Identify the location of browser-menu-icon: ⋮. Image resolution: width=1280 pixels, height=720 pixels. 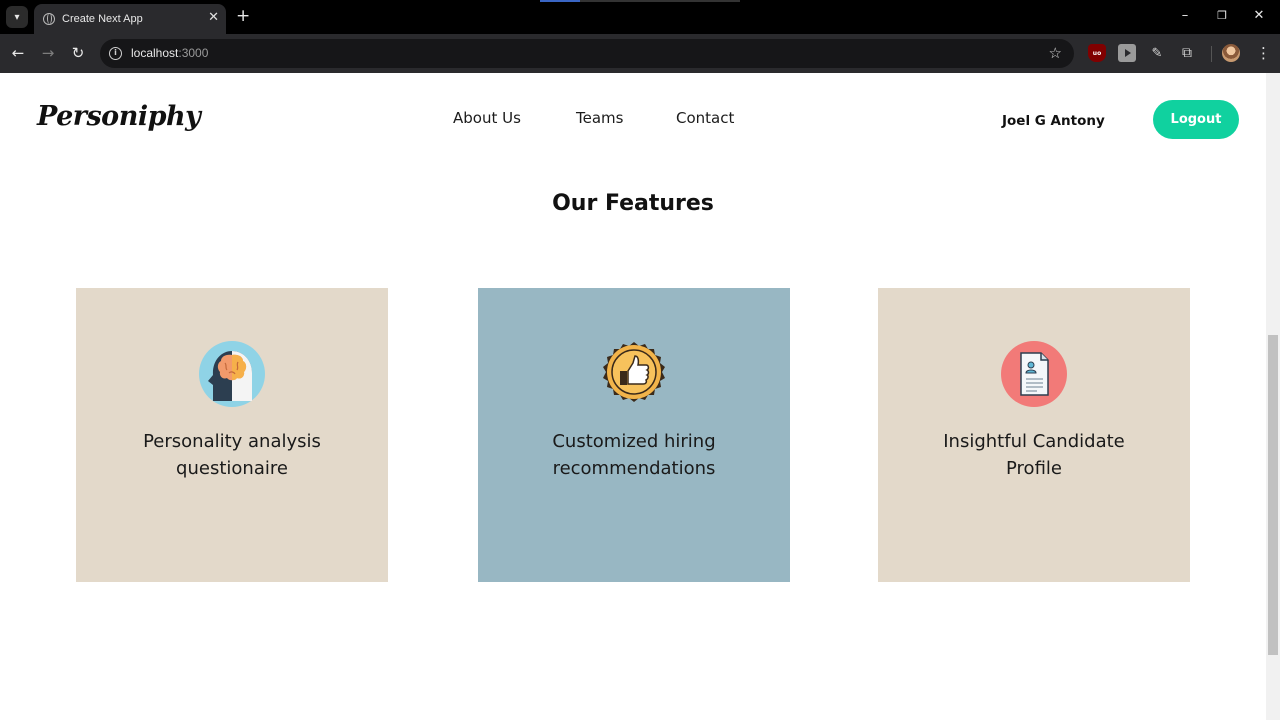
(1263, 53).